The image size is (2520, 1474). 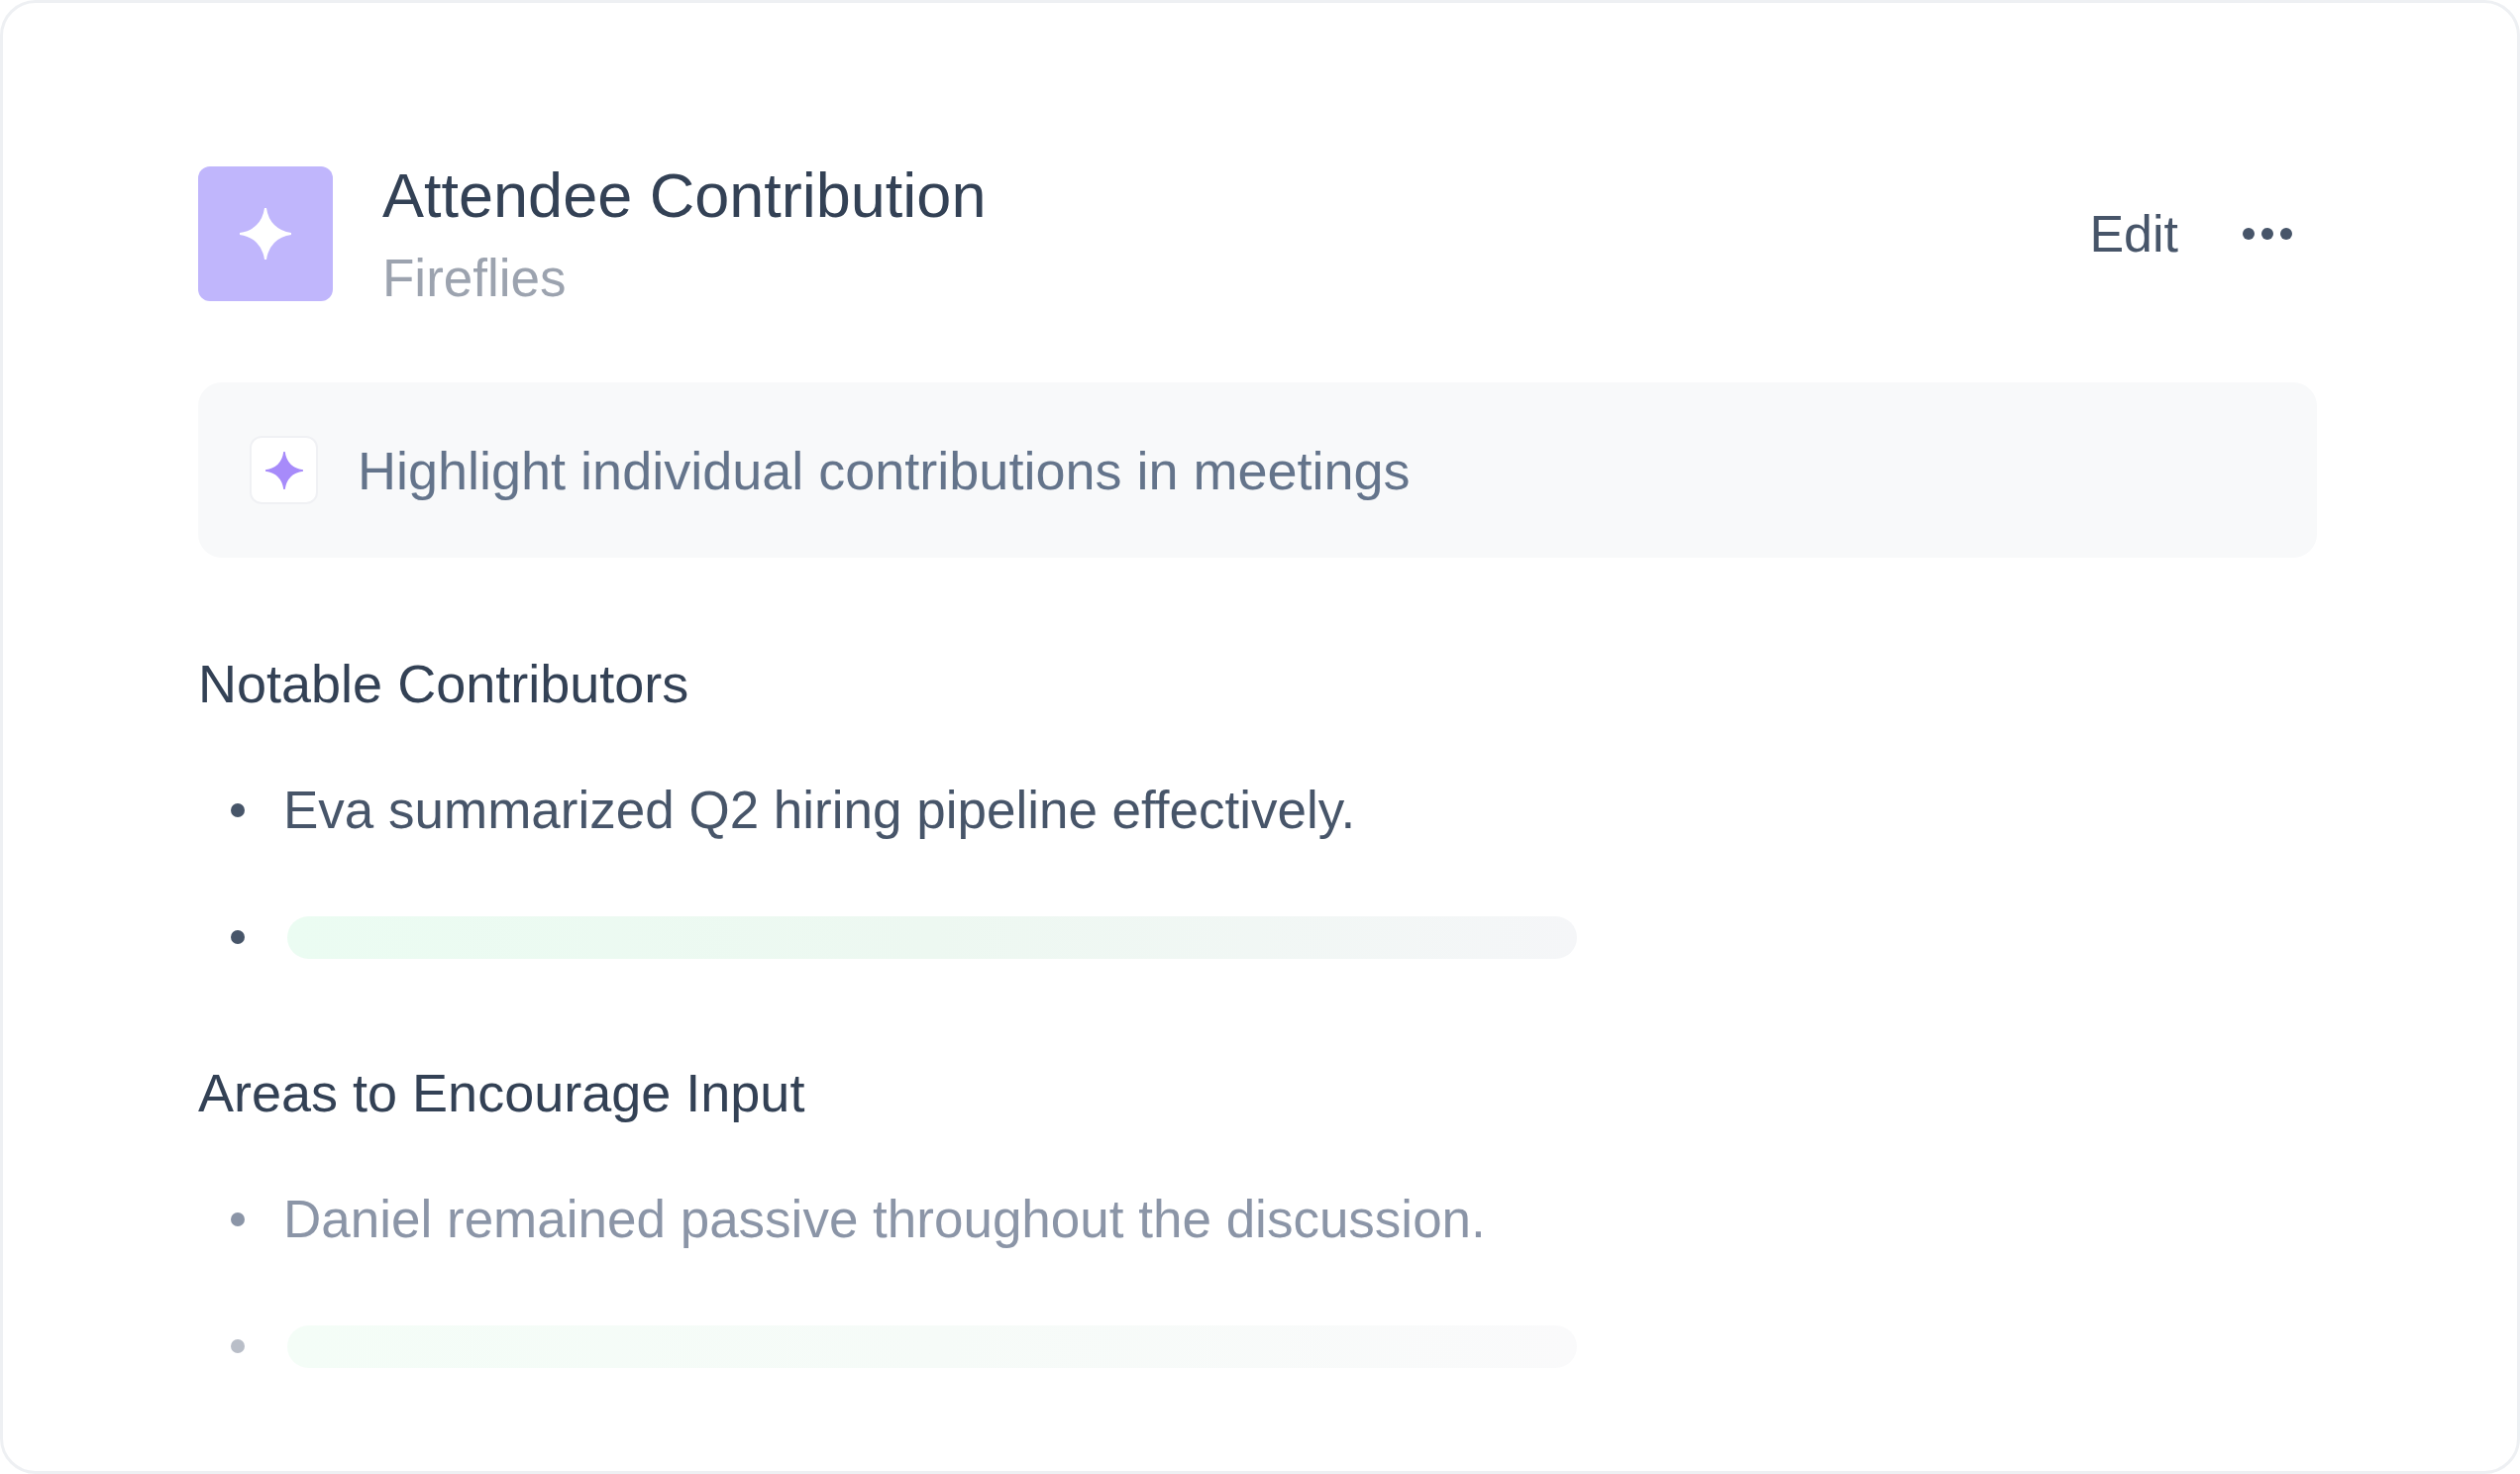 I want to click on list-item-text: Daniel remained passive throughout the discussion., so click(x=884, y=1219).